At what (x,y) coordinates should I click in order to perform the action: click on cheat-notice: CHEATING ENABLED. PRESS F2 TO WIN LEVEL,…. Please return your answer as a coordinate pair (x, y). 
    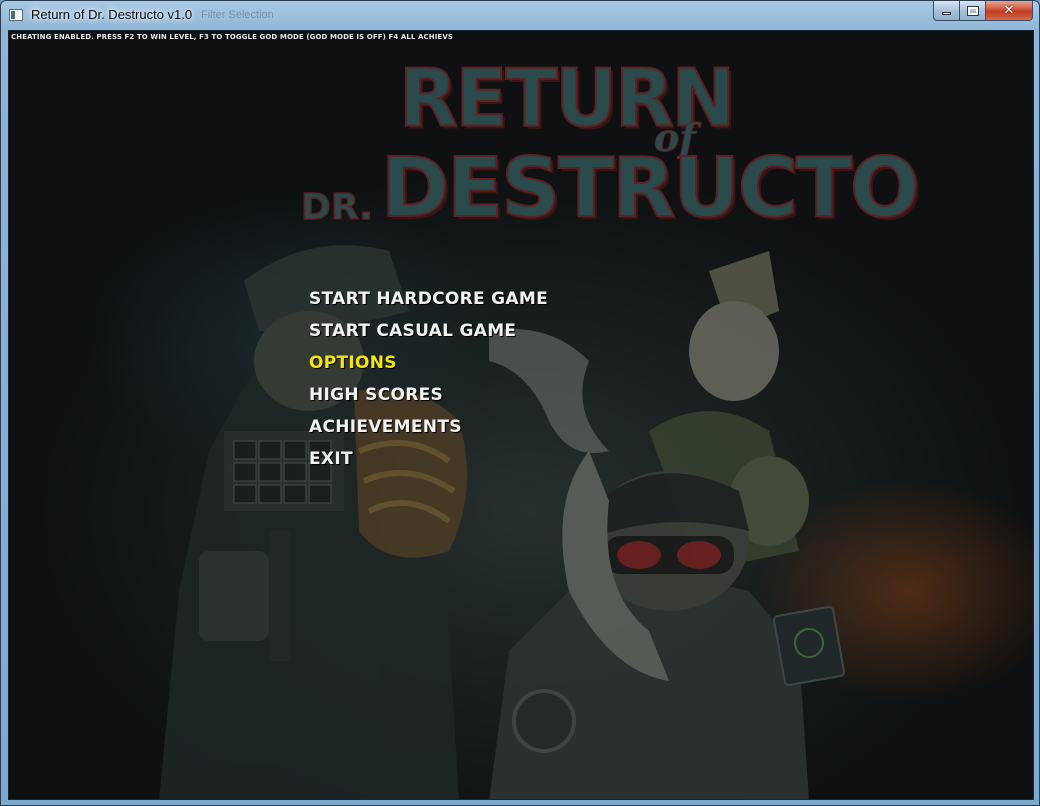
    Looking at the image, I should click on (232, 37).